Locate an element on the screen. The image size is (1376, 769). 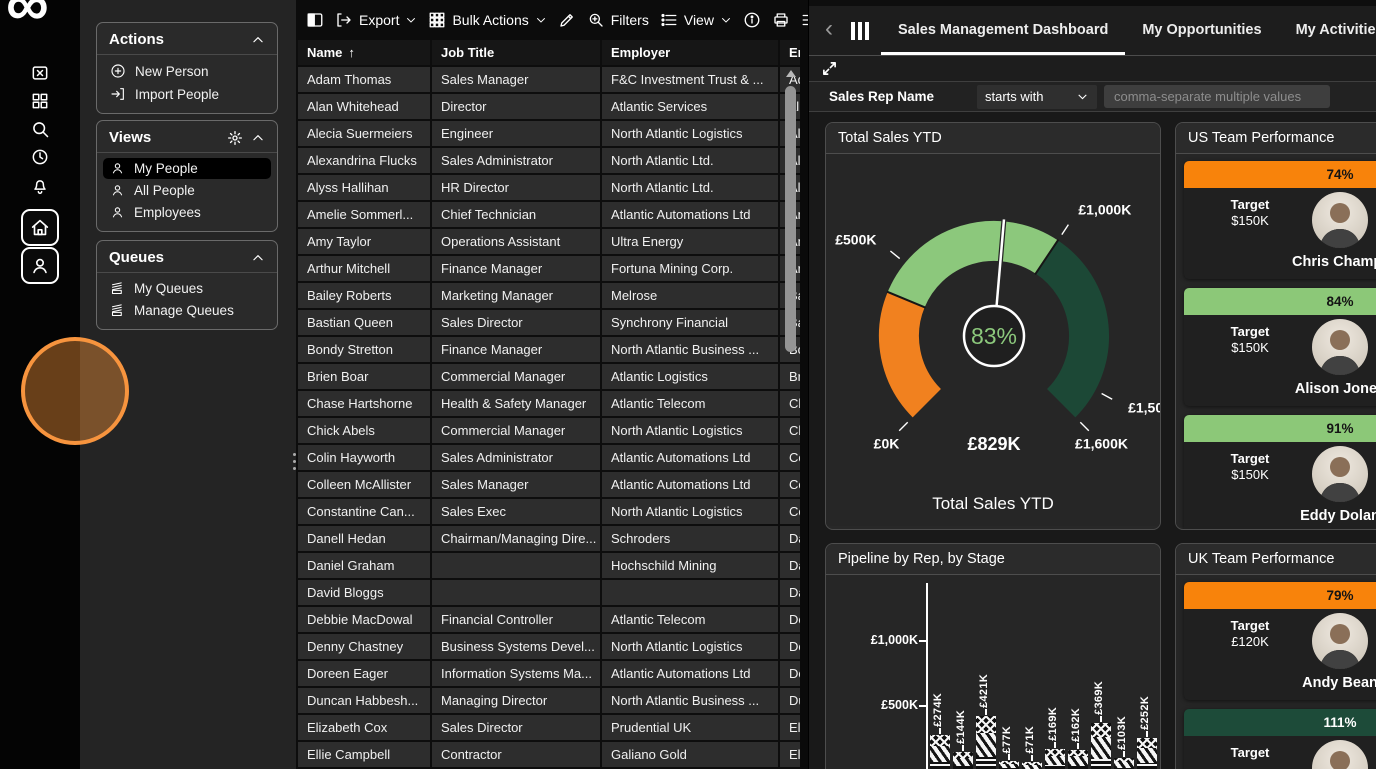
member-name: Andy Bean is located at coordinates (1339, 683).